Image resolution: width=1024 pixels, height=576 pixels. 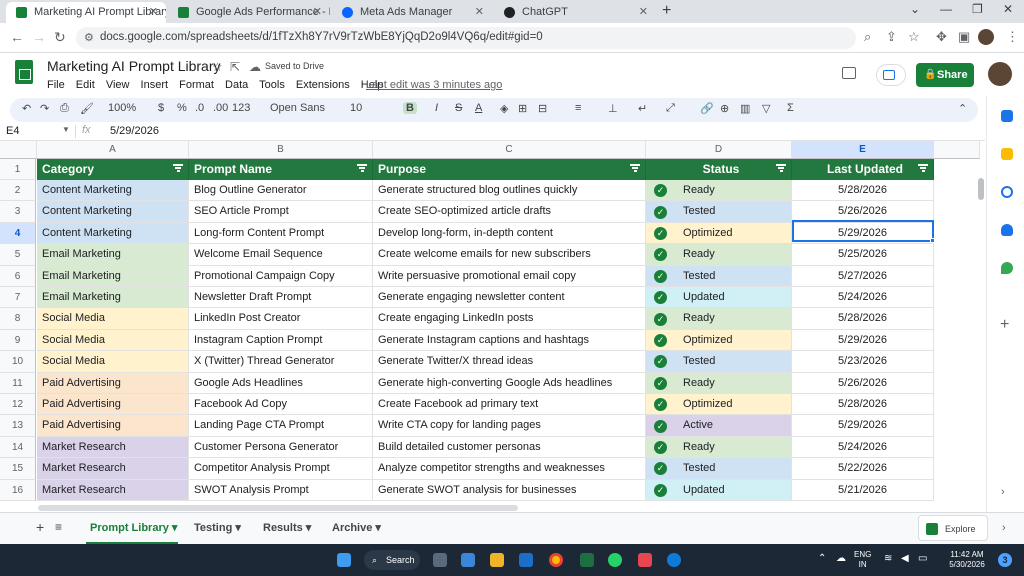 I want to click on functions-sigma-icon: Σ, so click(x=790, y=108).